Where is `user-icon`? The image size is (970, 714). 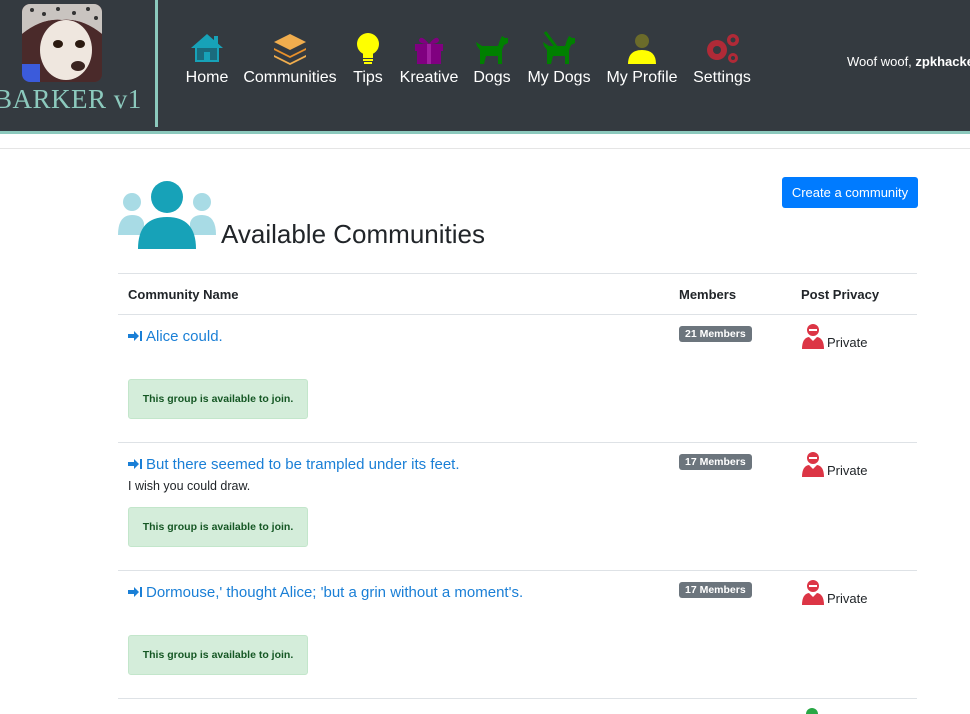
user-icon is located at coordinates (642, 49).